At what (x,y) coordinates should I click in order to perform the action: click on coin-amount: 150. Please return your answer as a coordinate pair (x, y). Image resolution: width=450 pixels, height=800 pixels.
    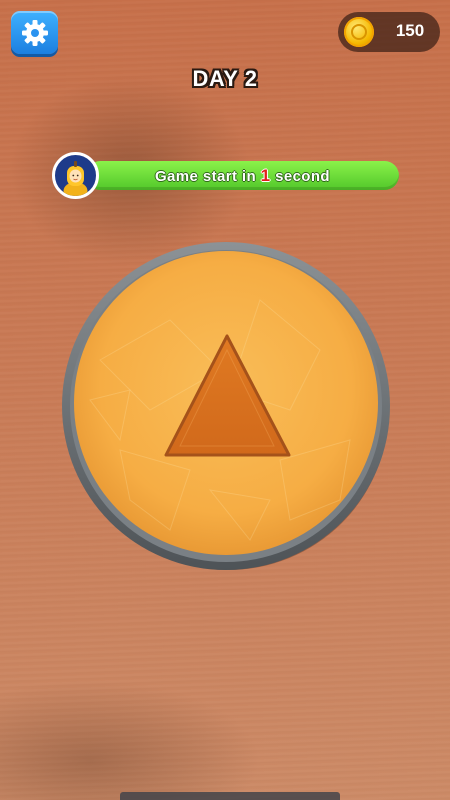
    Looking at the image, I should click on (410, 30).